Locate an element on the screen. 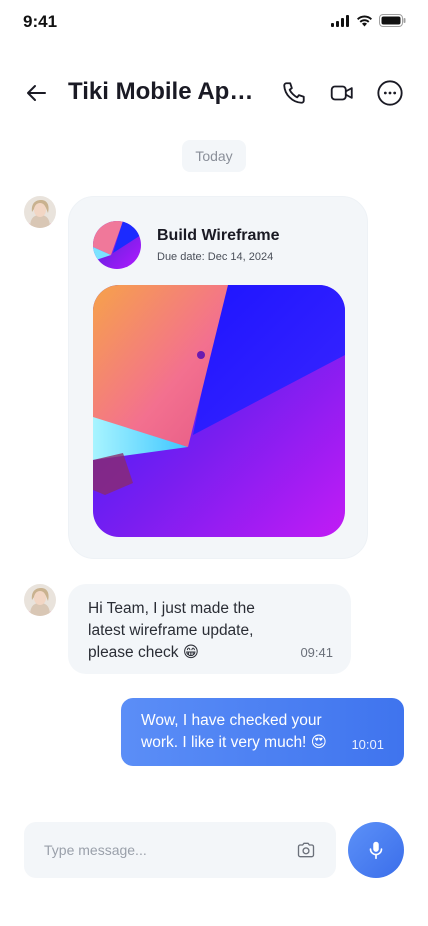 The image size is (428, 926). microphone-icon is located at coordinates (376, 850).